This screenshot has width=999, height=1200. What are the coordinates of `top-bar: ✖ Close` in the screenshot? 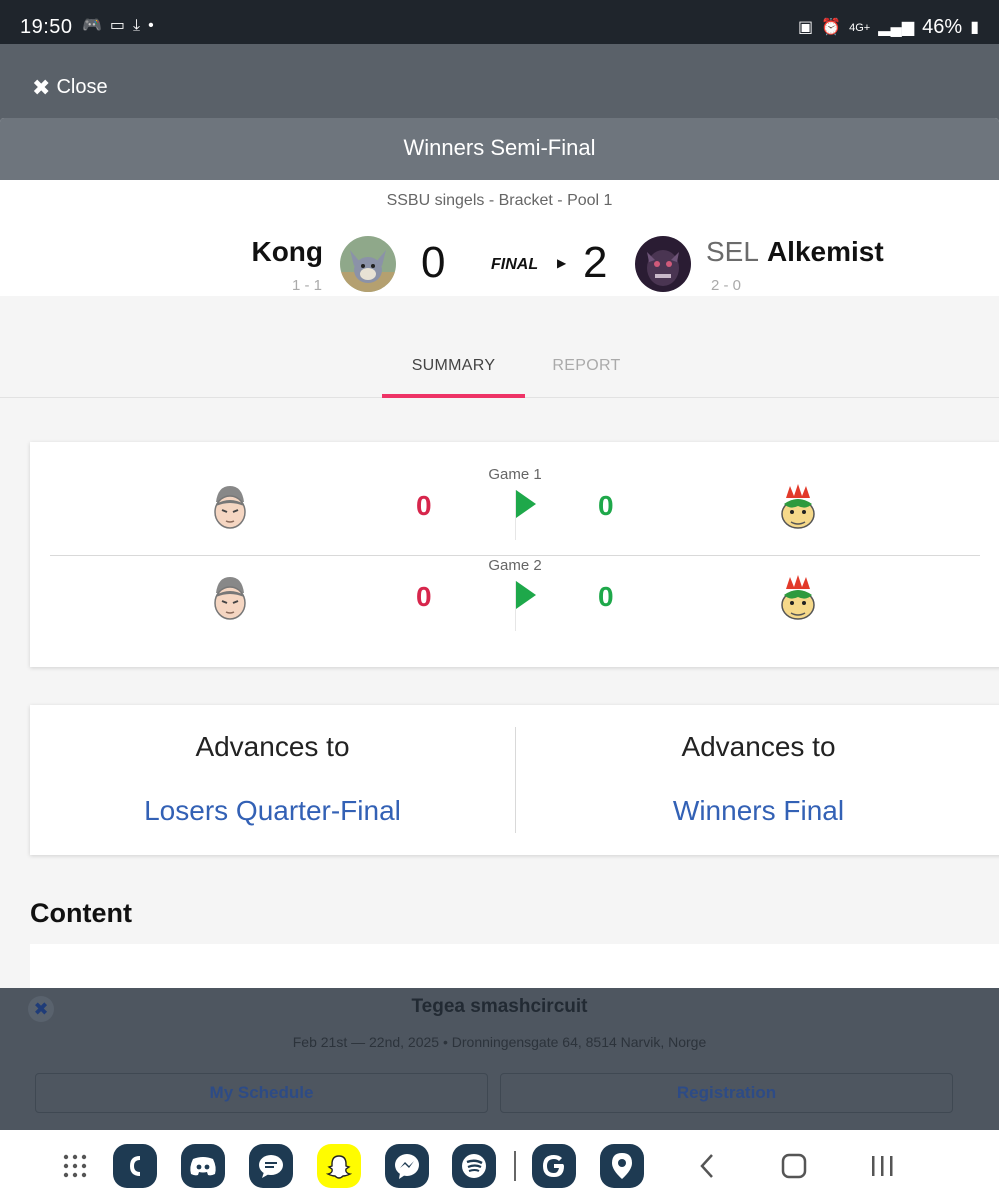 It's located at (499, 81).